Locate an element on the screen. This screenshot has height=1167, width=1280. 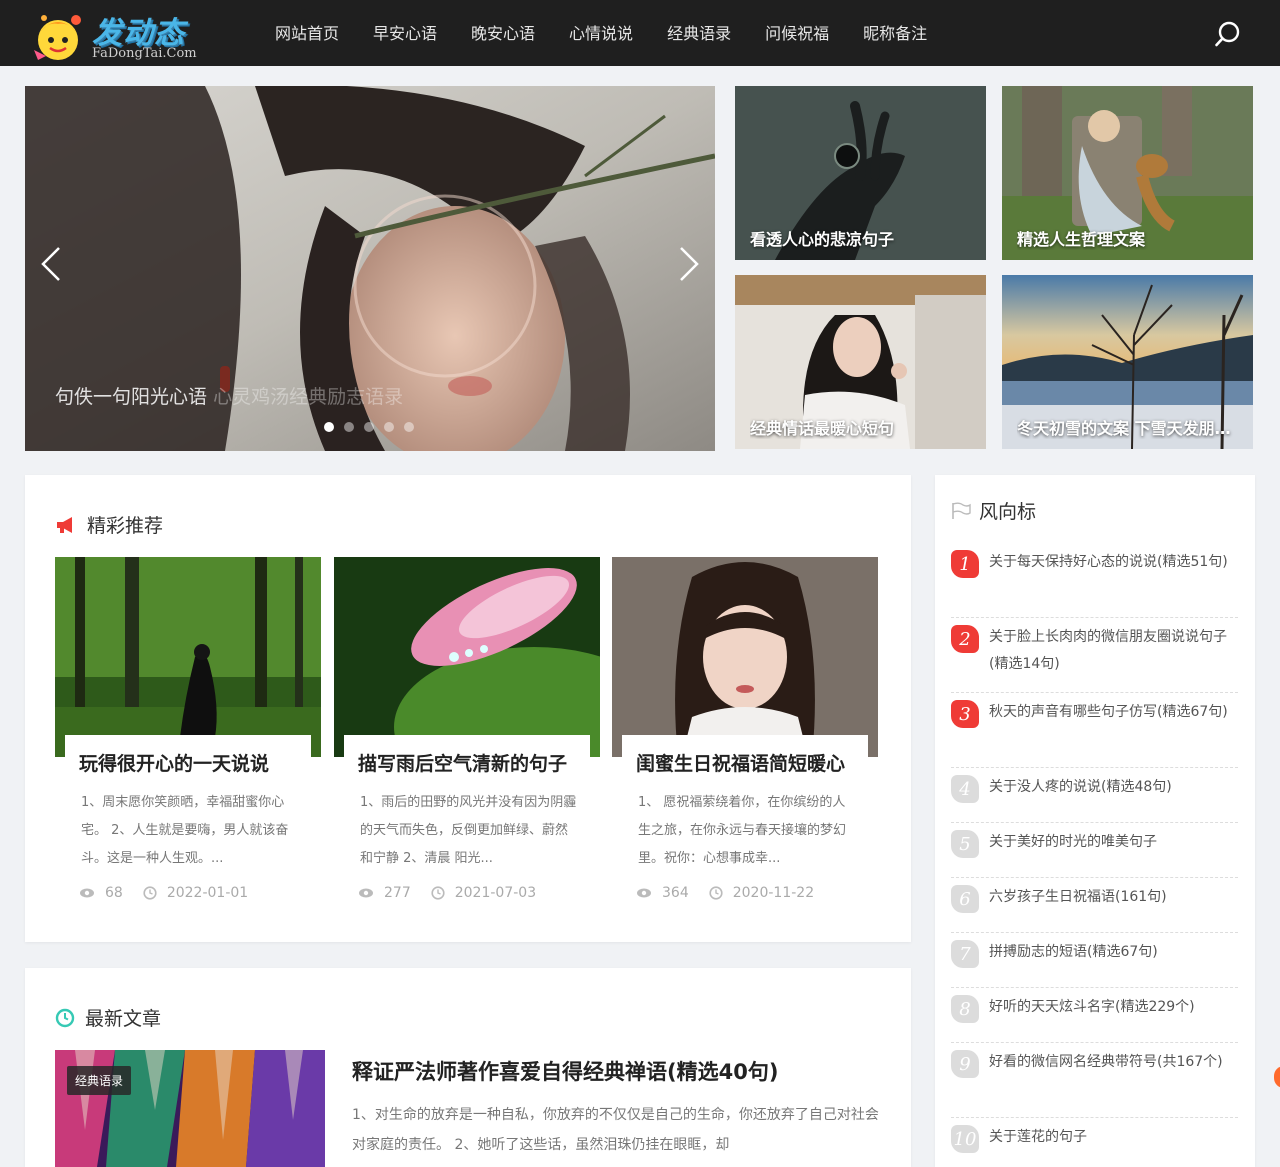
slider-prev-arrow-icon is located at coordinates (51, 264).